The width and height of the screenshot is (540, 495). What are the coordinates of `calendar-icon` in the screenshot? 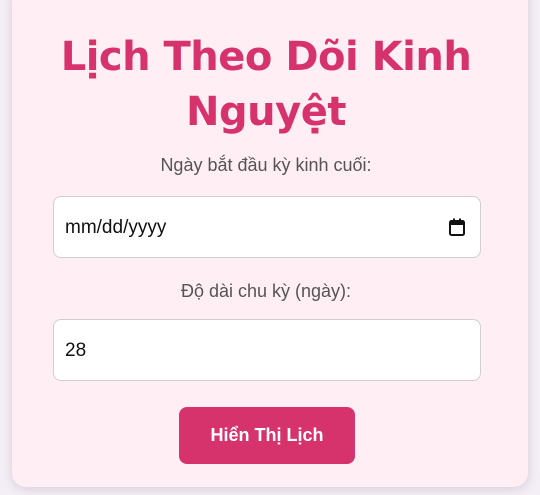 It's located at (457, 227).